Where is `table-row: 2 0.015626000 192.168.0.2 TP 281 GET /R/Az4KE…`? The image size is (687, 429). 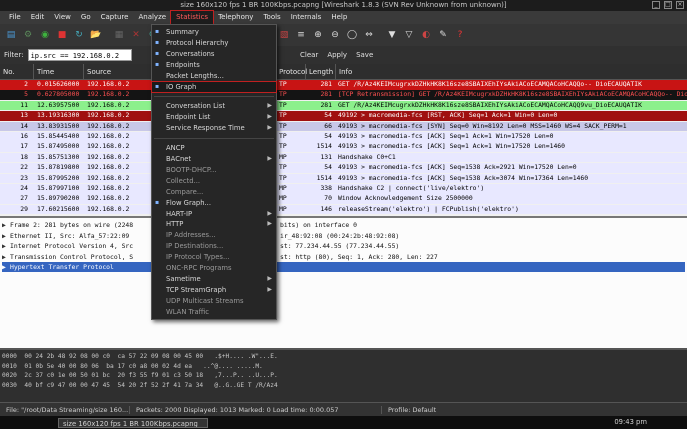 table-row: 2 0.015626000 192.168.0.2 TP 281 GET /R/Az4KE… is located at coordinates (343, 85).